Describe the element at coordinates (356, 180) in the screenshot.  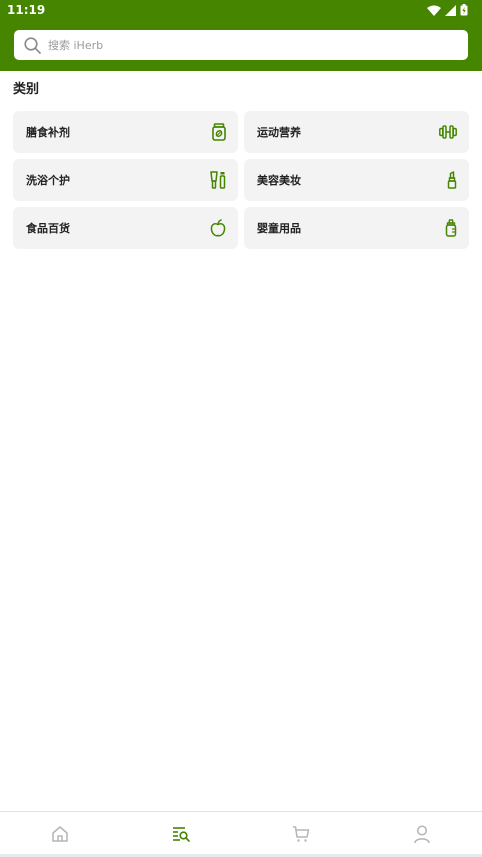
I see `category-card-beauty: 美容美妆` at that location.